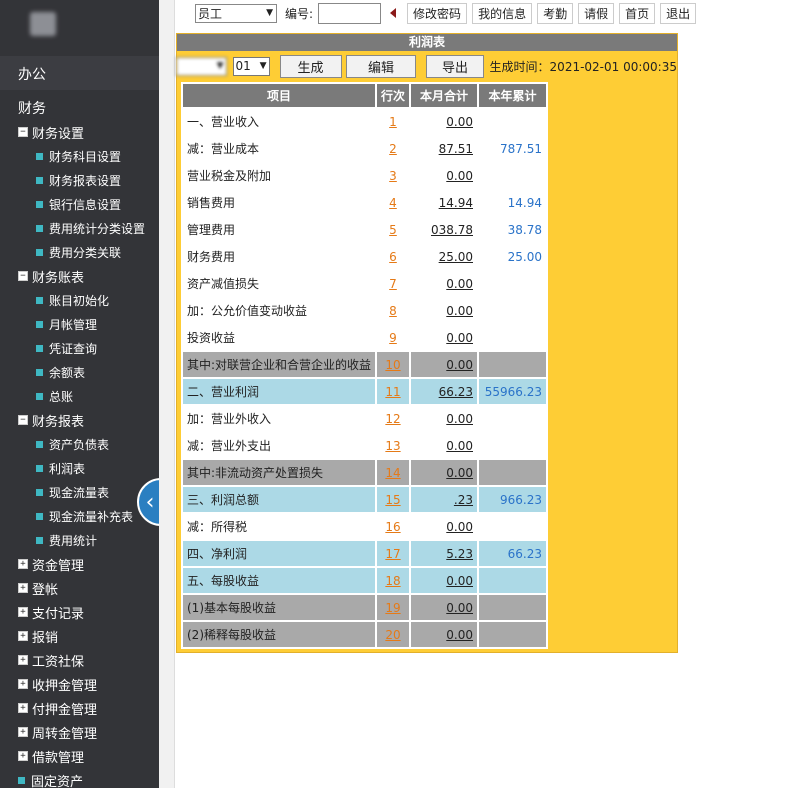  I want to click on sidebar-item: 财务报表设置, so click(78, 180).